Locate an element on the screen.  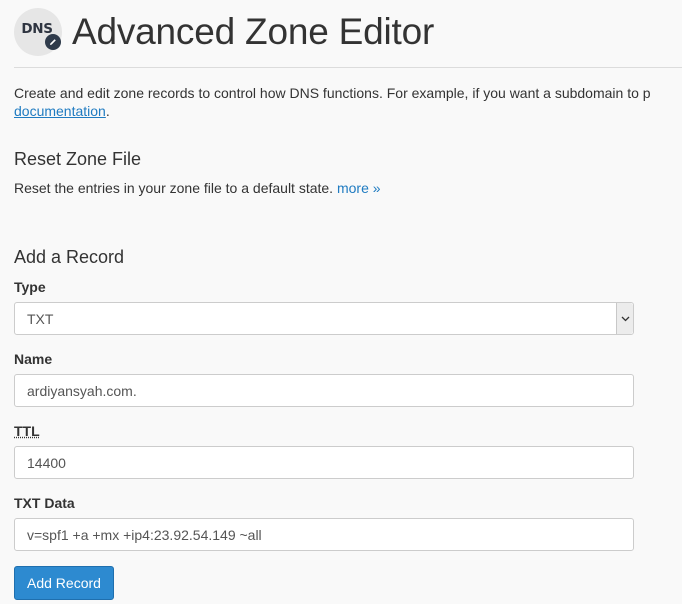
documentation-link: documentation is located at coordinates (60, 111).